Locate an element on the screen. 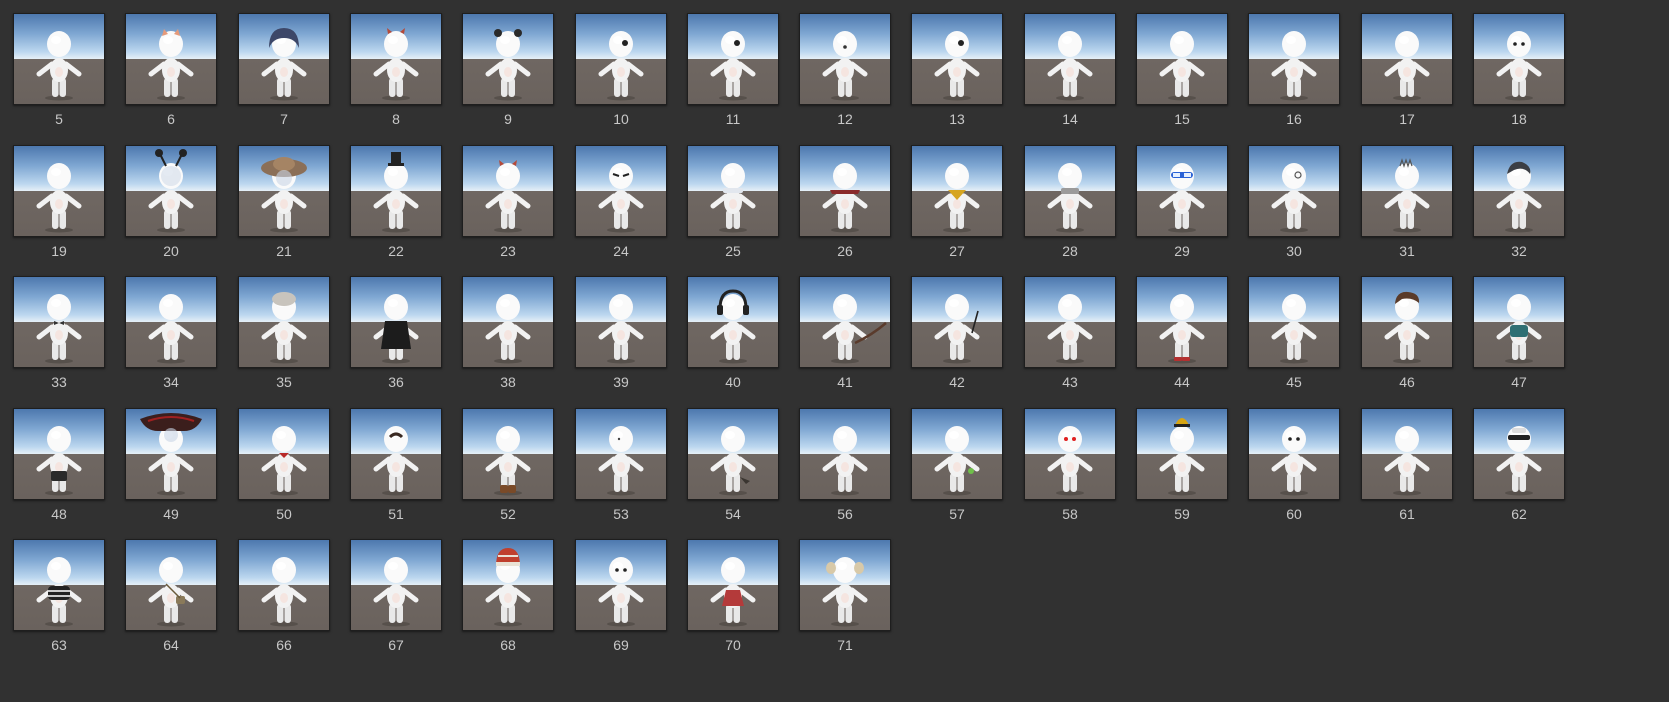  asset-tile: 53 is located at coordinates (621, 470).